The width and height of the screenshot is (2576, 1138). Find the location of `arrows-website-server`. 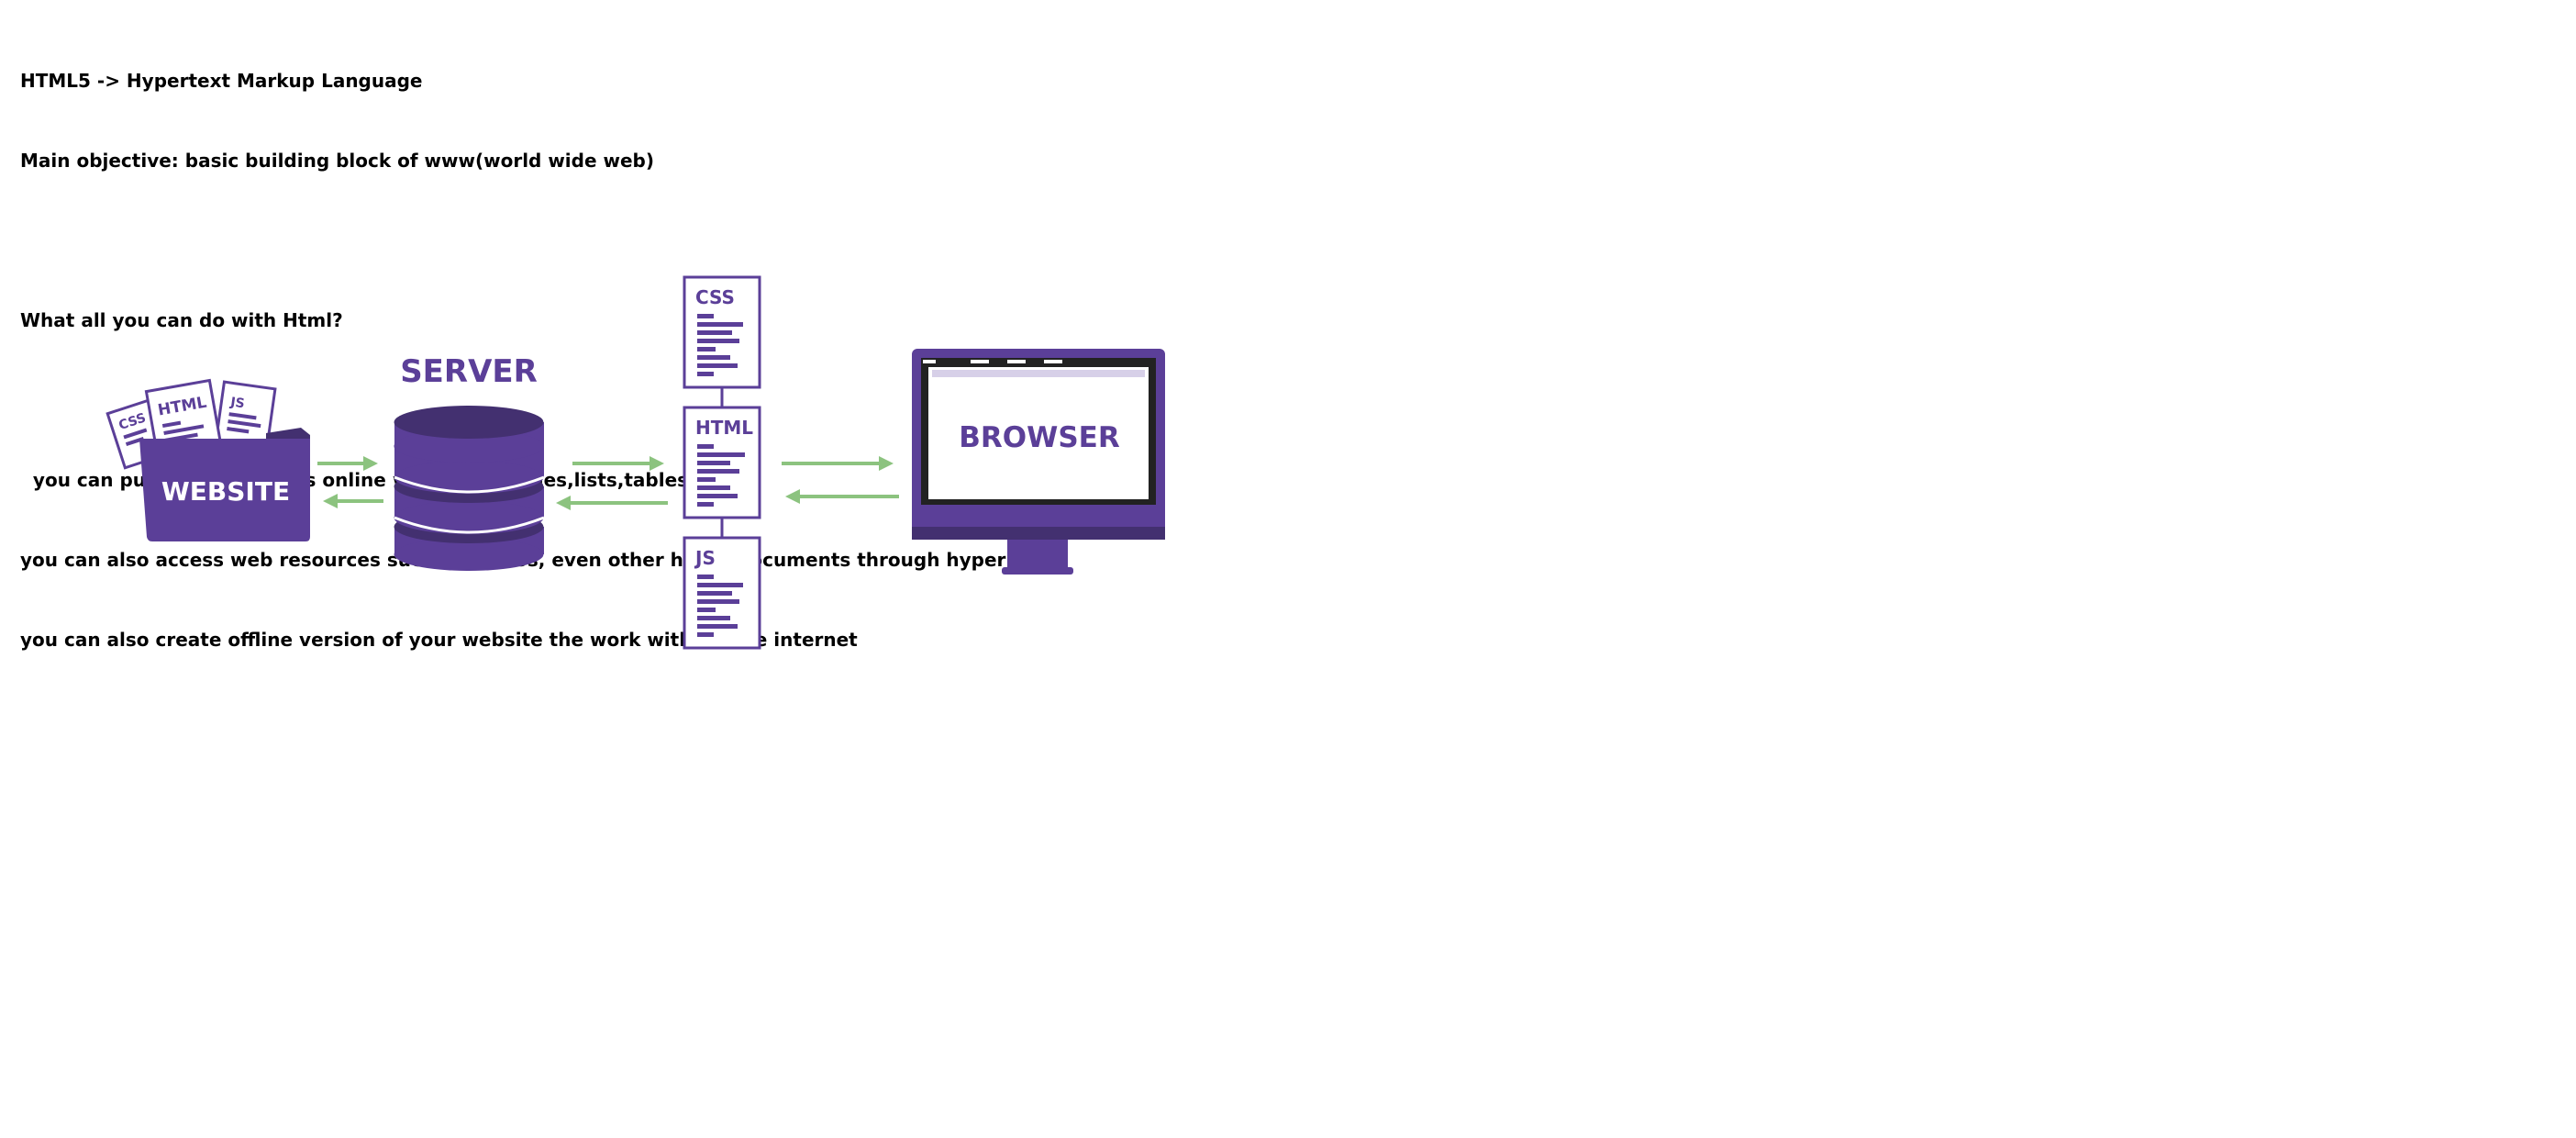

arrows-website-server is located at coordinates (350, 482).